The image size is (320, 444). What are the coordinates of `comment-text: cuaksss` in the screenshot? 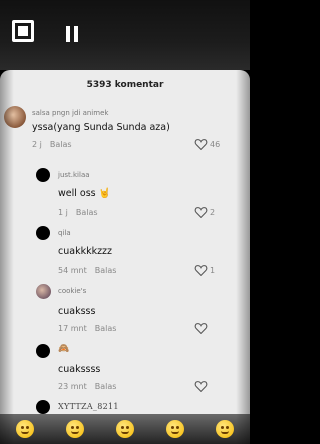 It's located at (77, 311).